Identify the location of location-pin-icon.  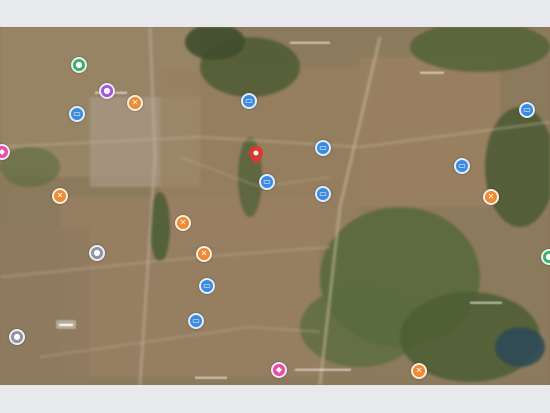
(256, 155).